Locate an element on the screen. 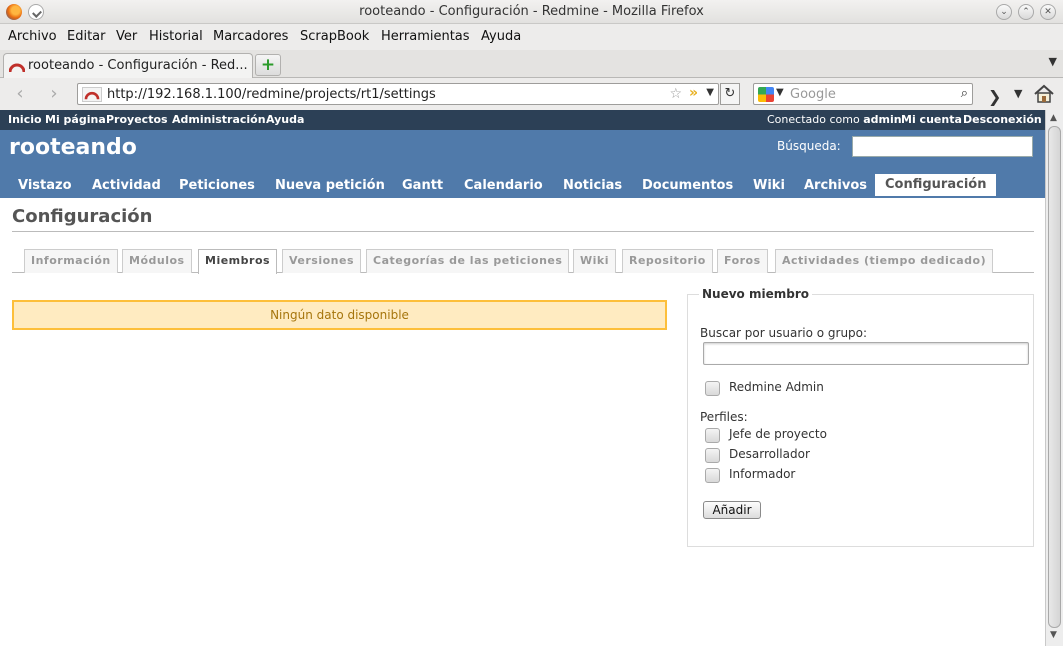 This screenshot has height=646, width=1063. header-search-input is located at coordinates (942, 146).